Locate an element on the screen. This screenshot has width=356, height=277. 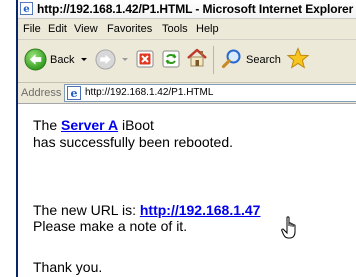
note-line: Please make a note of it. is located at coordinates (110, 226).